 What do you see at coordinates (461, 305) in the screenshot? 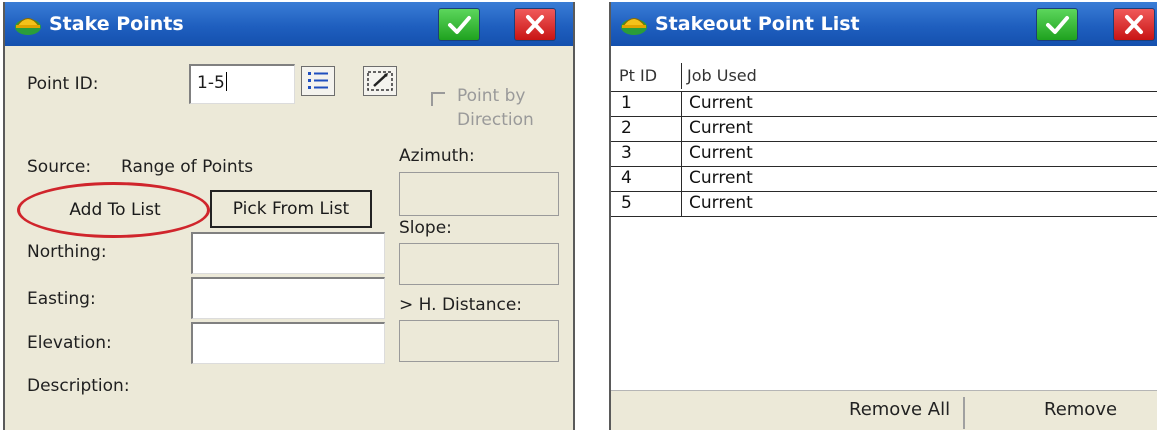
I see `h-distance-label: > H. Distance:` at bounding box center [461, 305].